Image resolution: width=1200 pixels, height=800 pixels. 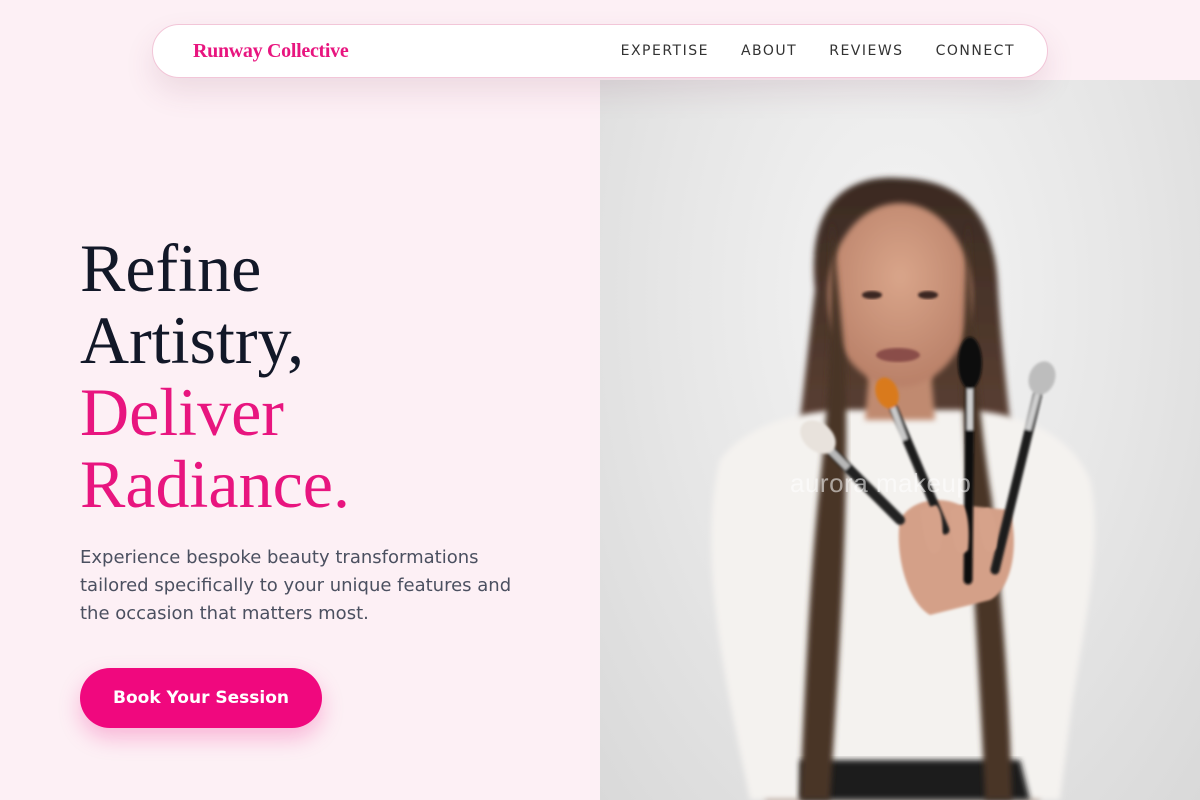 What do you see at coordinates (201, 698) in the screenshot?
I see `book-session-button: Book Your Session` at bounding box center [201, 698].